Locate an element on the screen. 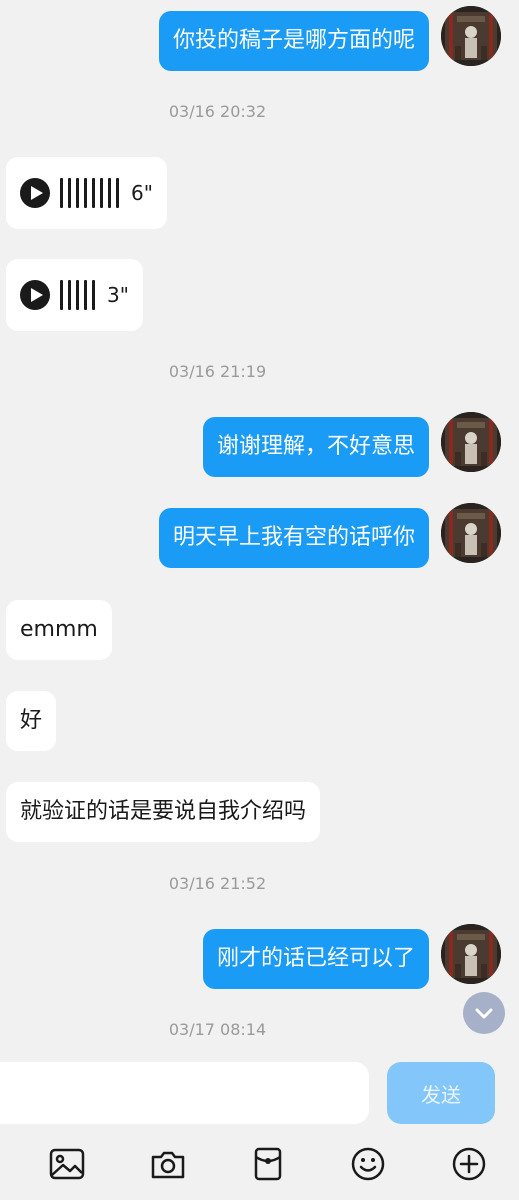 This screenshot has height=1200, width=519. toolbar is located at coordinates (259, 1166).